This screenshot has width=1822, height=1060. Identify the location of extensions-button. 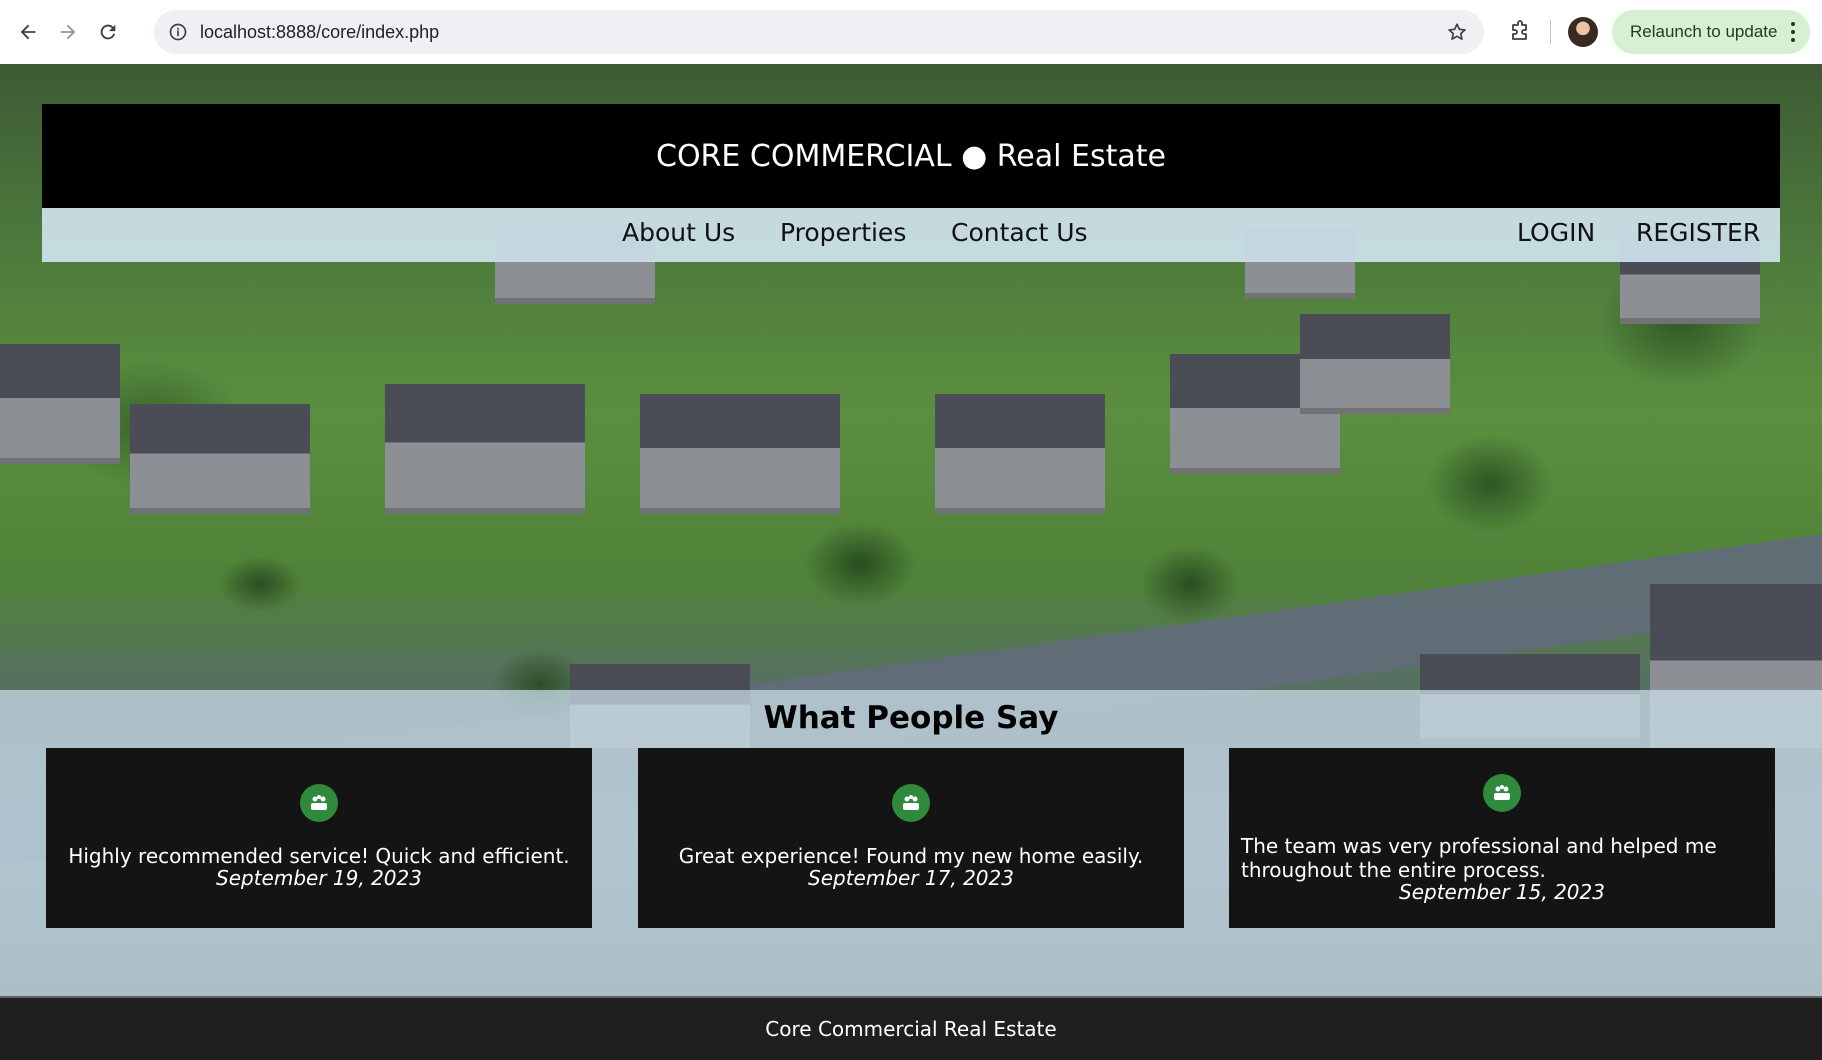
(1520, 32).